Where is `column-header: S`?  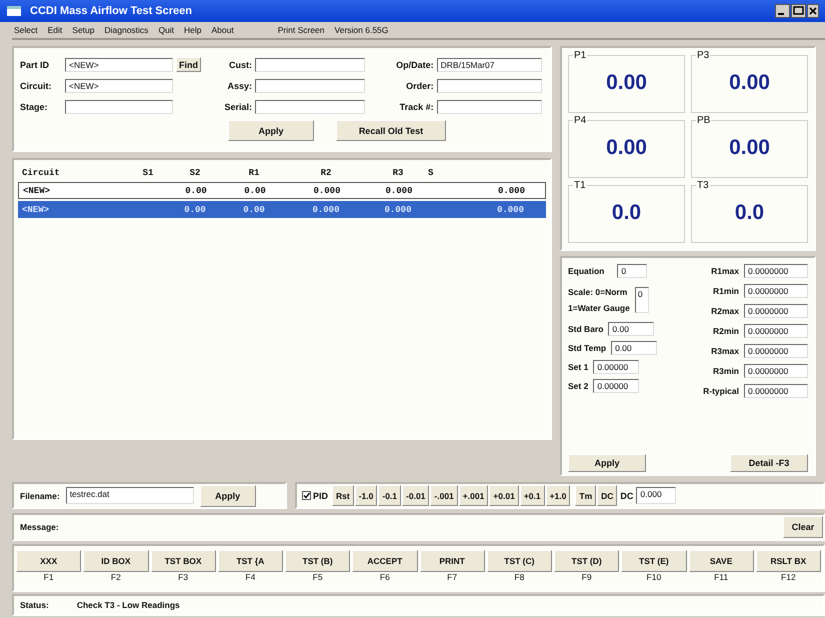 column-header: S is located at coordinates (431, 173).